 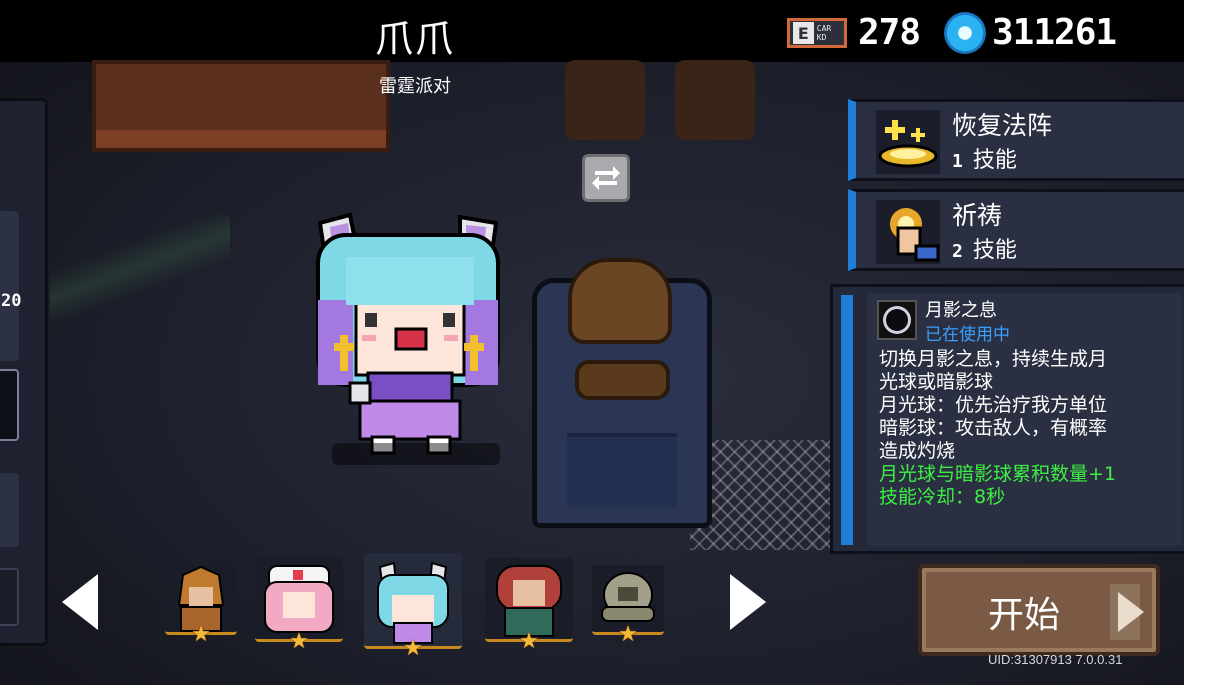 What do you see at coordinates (529, 605) in the screenshot?
I see `character-slot-4: ★` at bounding box center [529, 605].